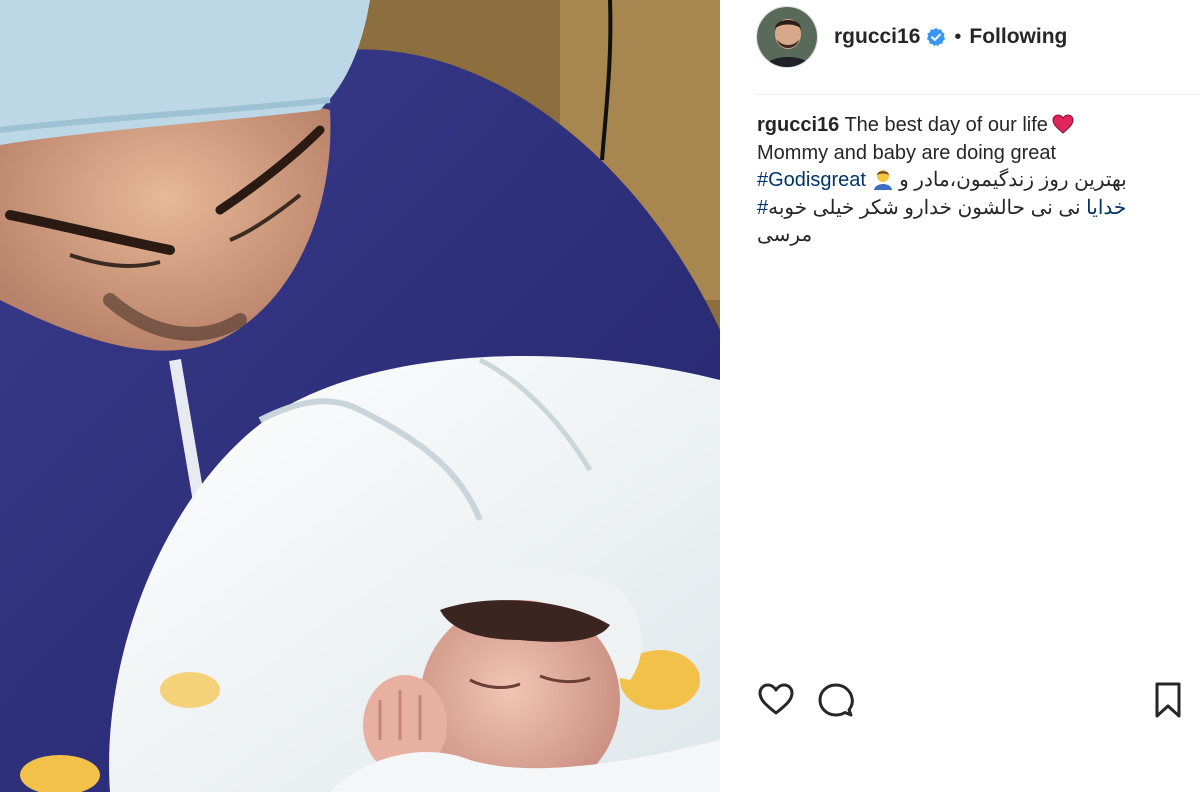 Image resolution: width=1200 pixels, height=792 pixels. Describe the element at coordinates (883, 179) in the screenshot. I see `person-bowing-icon` at that location.